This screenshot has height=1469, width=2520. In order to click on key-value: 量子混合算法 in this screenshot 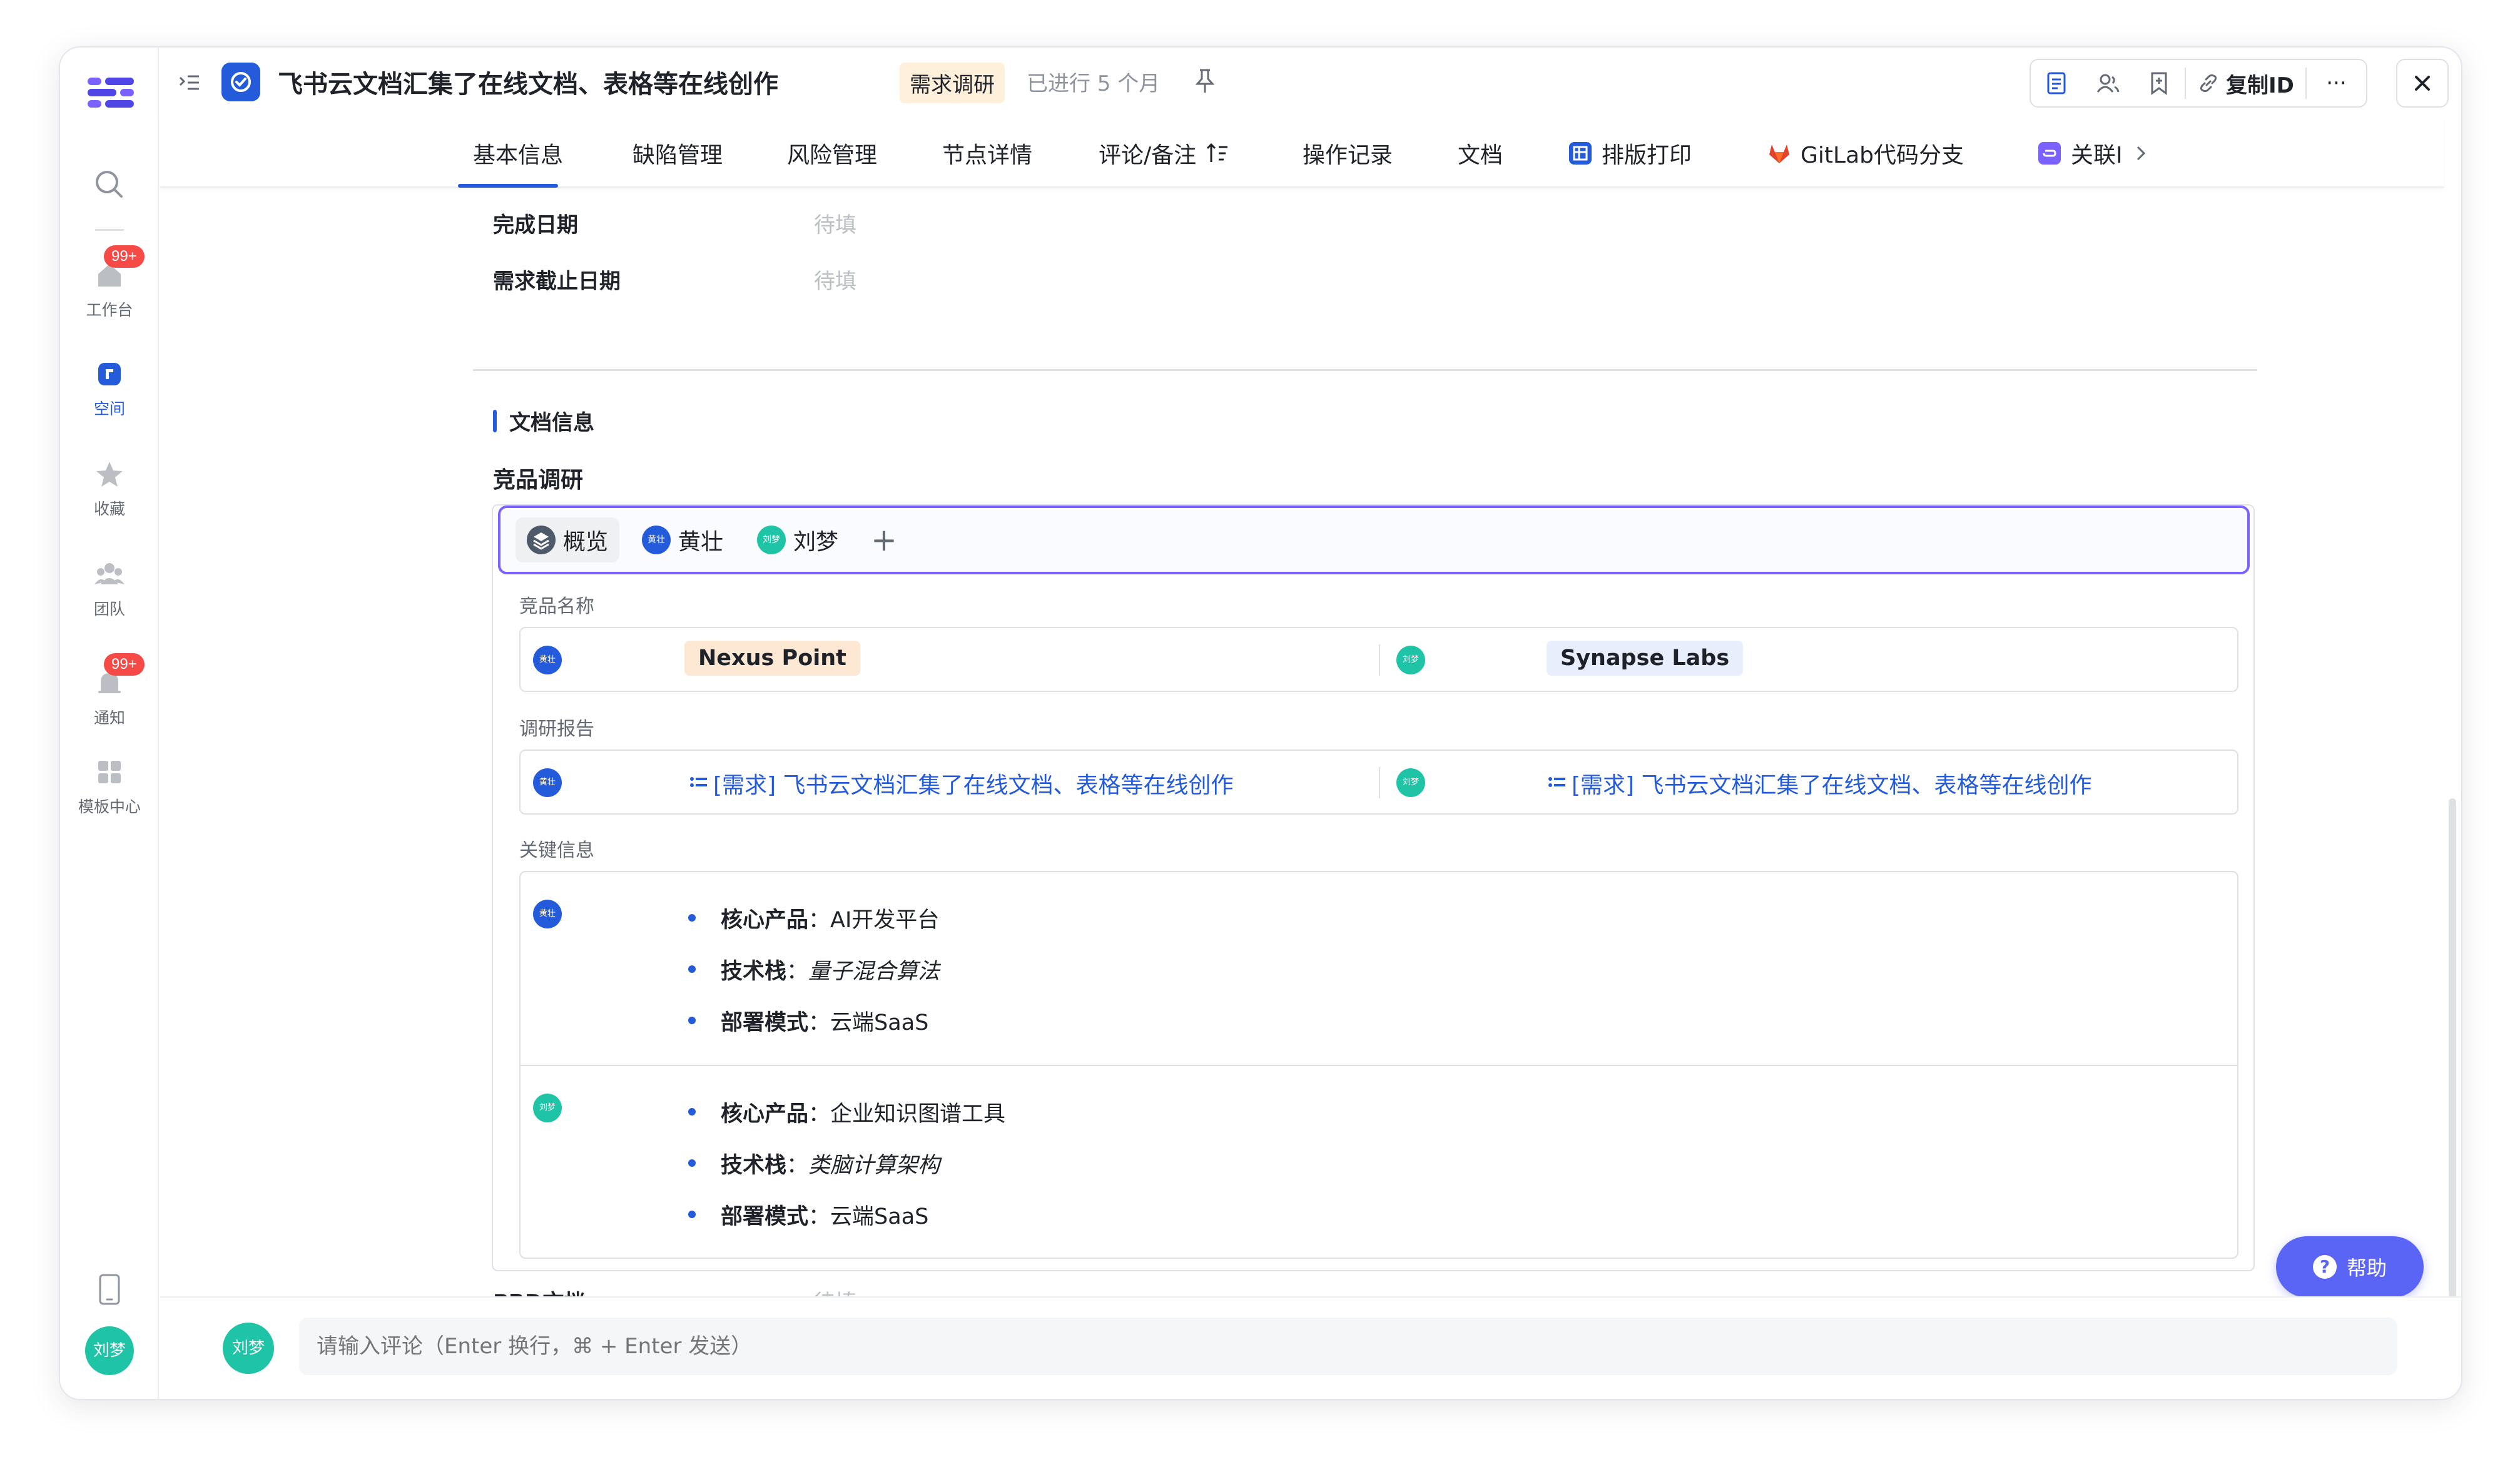, I will do `click(874, 971)`.